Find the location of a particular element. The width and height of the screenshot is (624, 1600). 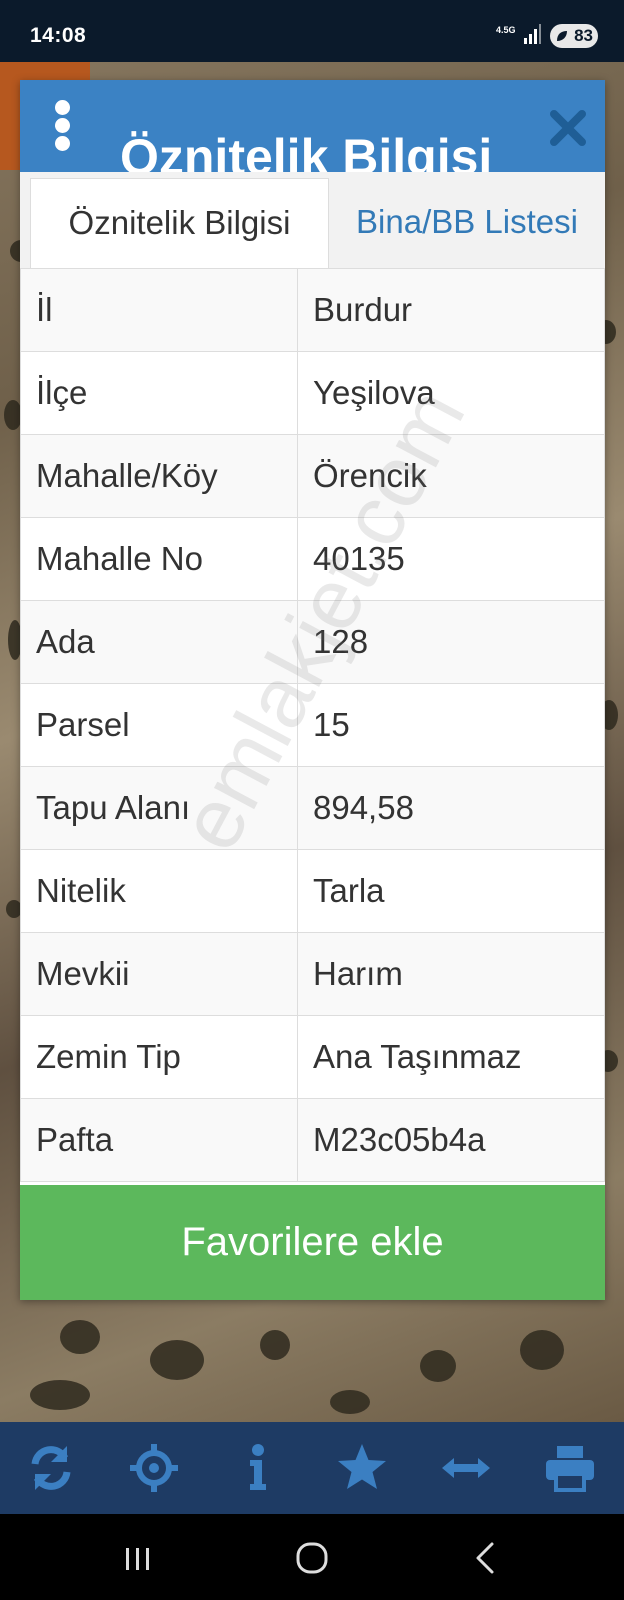

table-row: Pafta M23c05b4a is located at coordinates (312, 1140).